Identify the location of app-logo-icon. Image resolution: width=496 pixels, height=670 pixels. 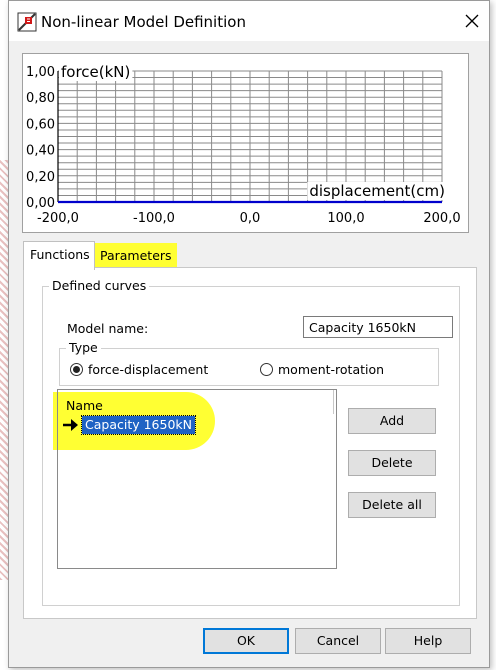
(27, 22).